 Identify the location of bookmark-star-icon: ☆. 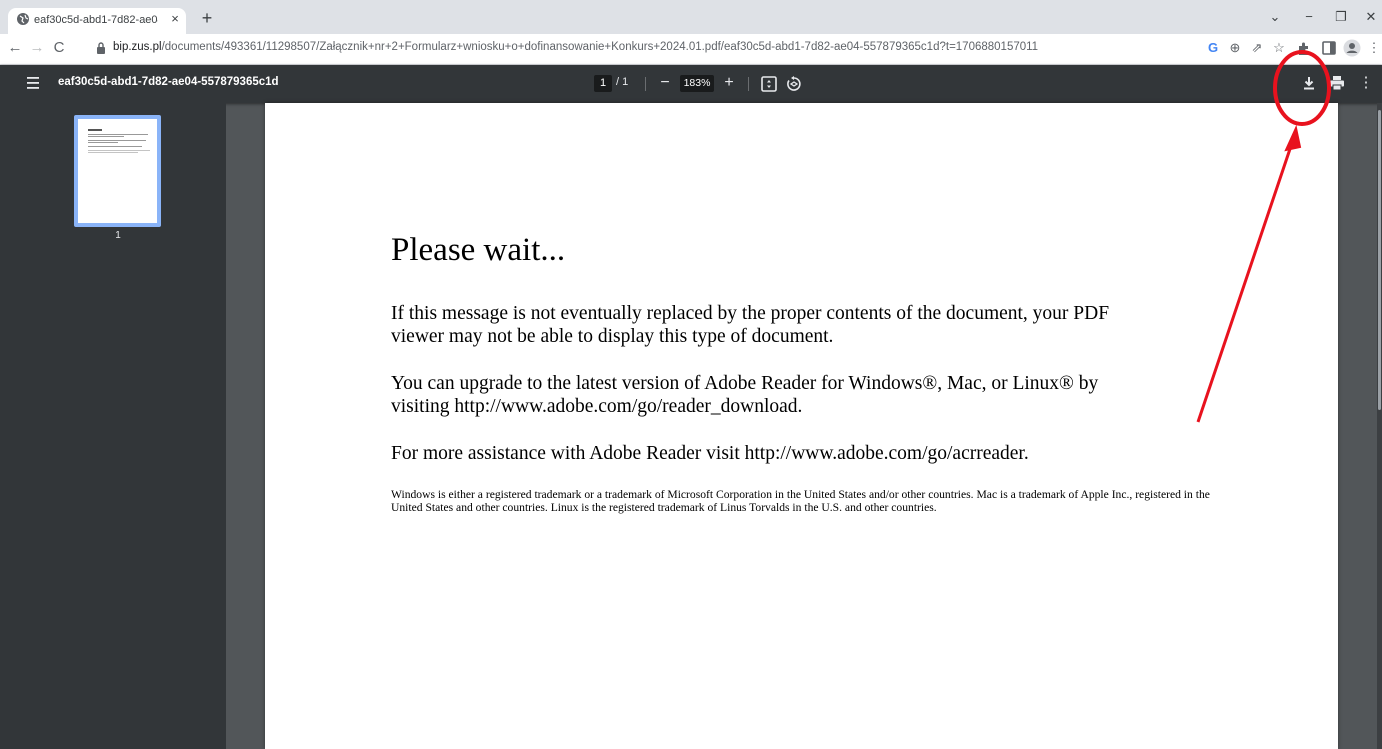
(1279, 48).